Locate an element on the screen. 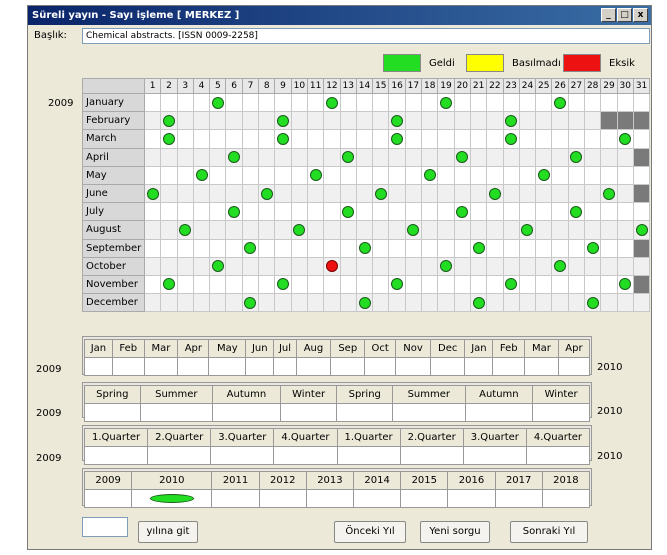 The image size is (667, 555). minimize-button: _ is located at coordinates (608, 15).